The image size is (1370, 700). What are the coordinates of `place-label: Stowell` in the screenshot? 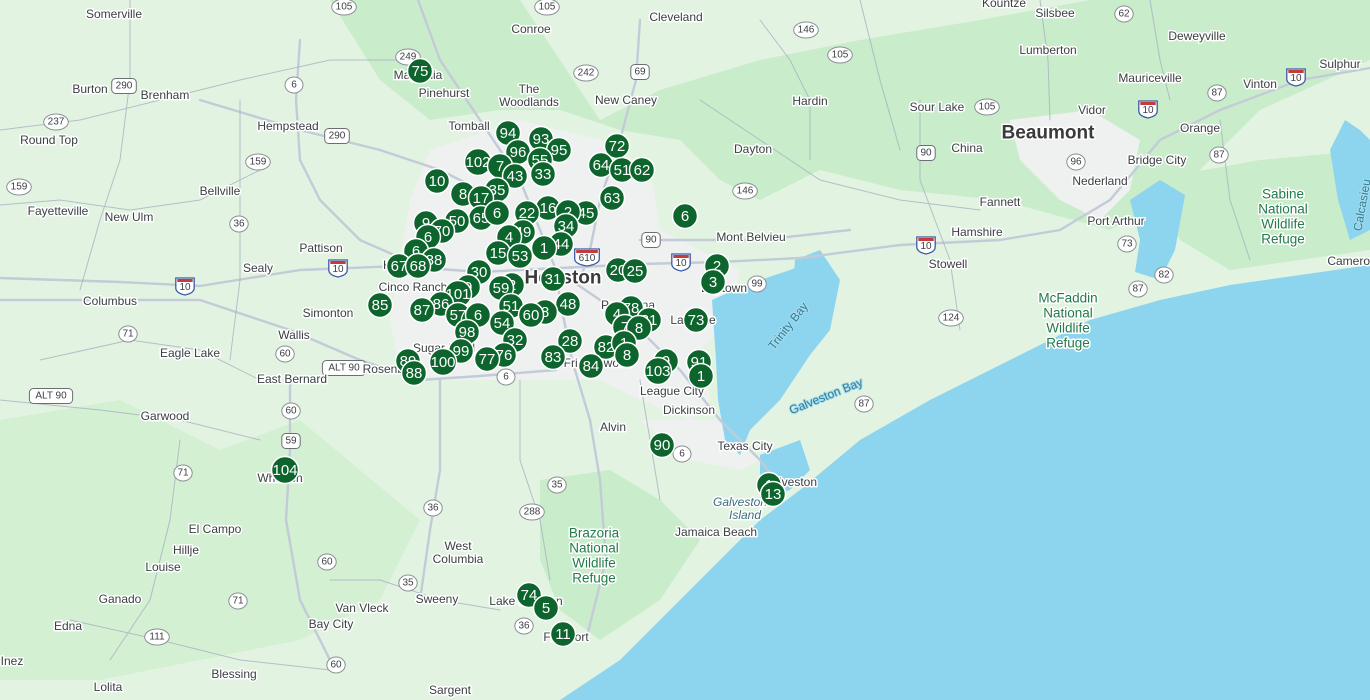 It's located at (948, 264).